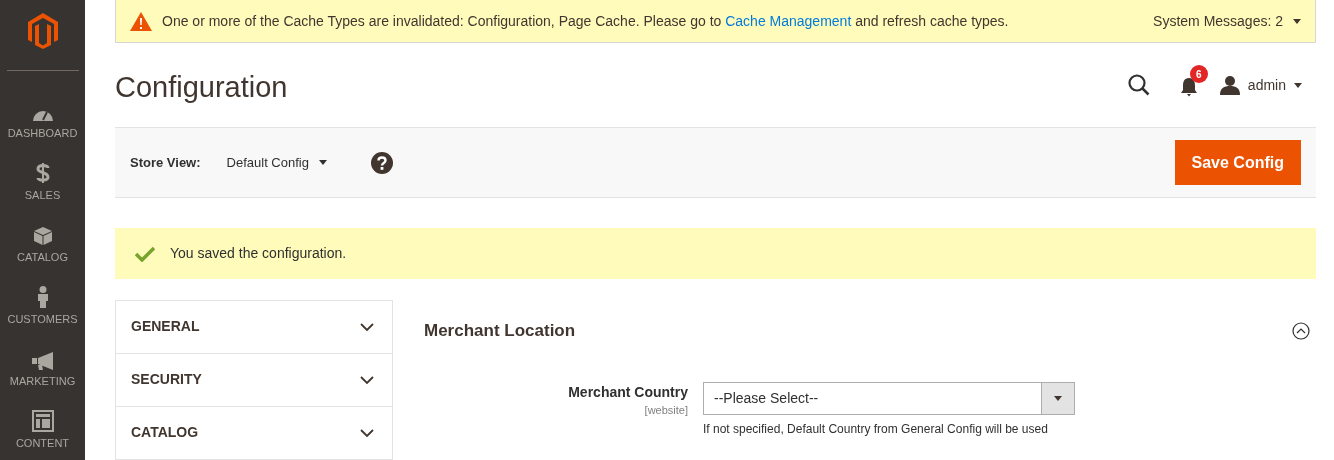 Image resolution: width=1334 pixels, height=460 pixels. I want to click on cache-warning-text: One or more of the Cache Types are invalidated: Configuration, Page Cache. Please go to Cache Management and refresh cache types., so click(585, 21).